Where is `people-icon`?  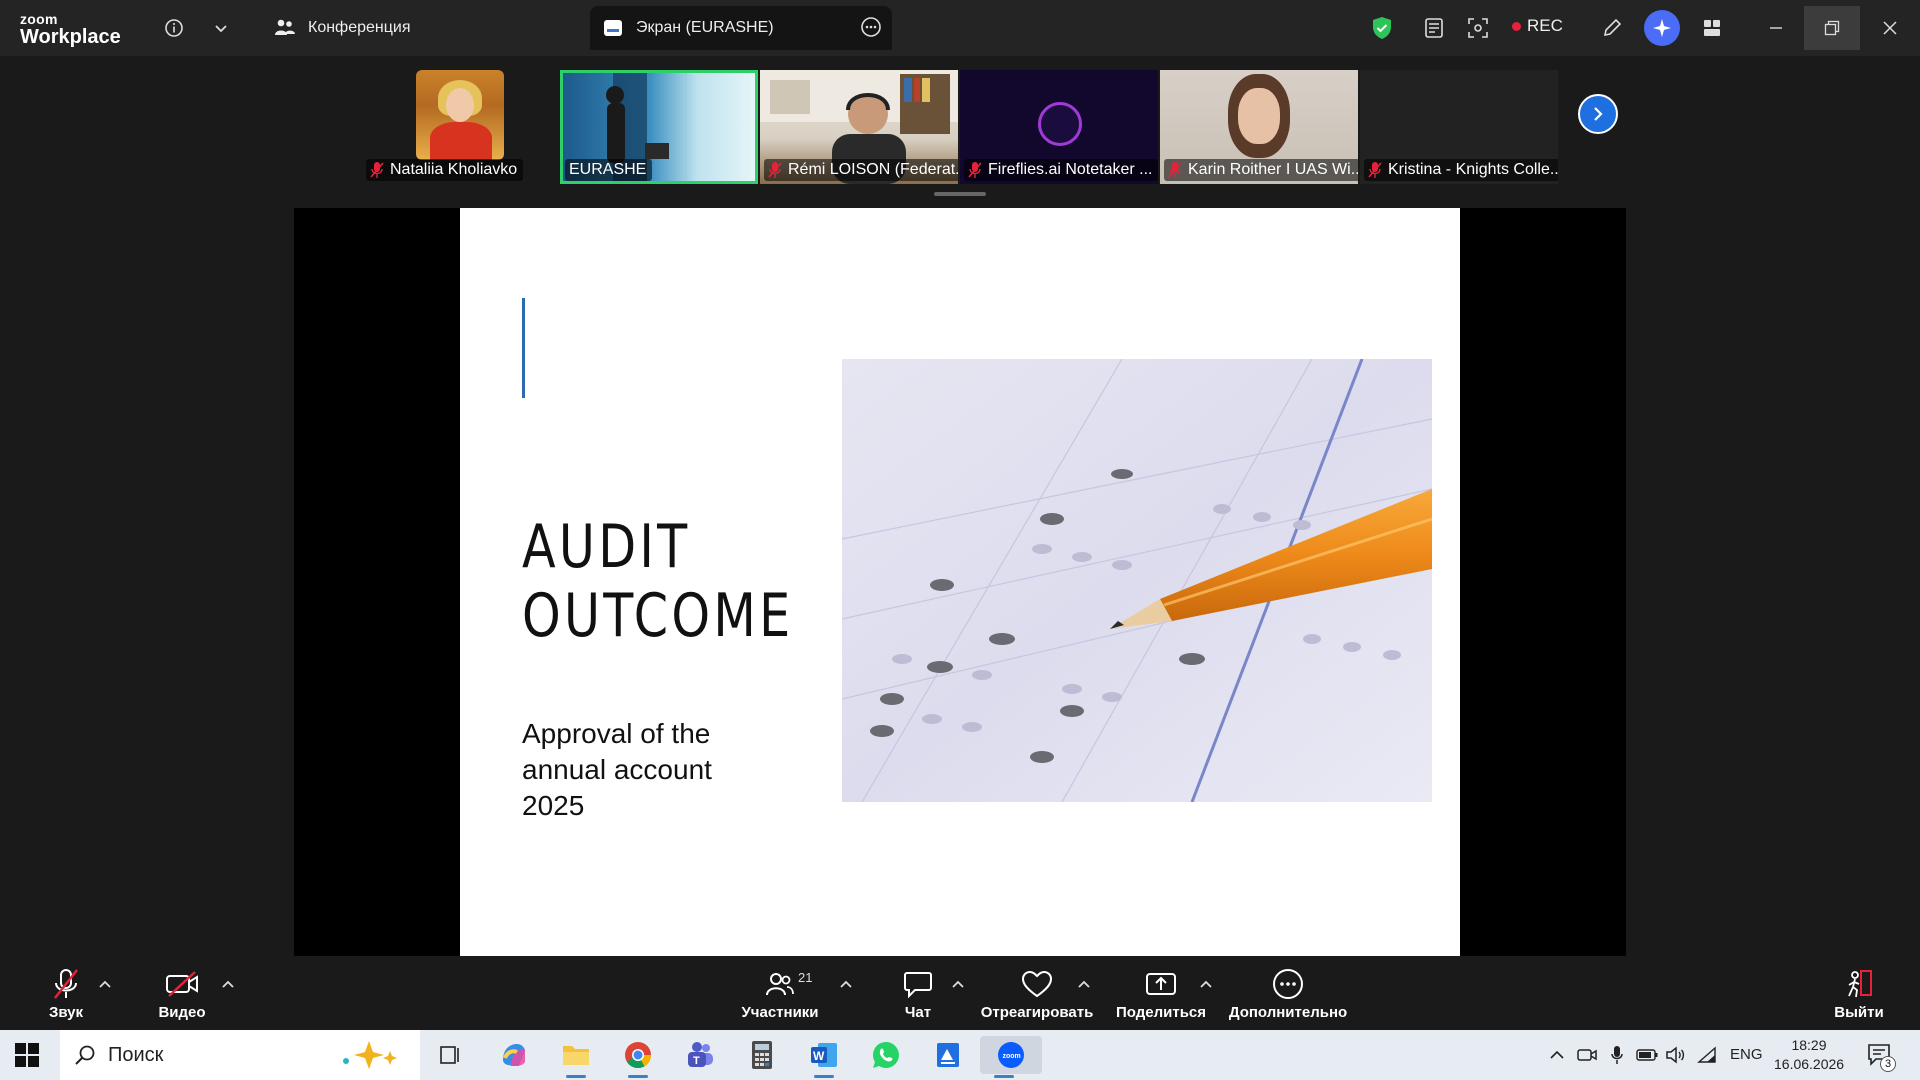
people-icon is located at coordinates (285, 28).